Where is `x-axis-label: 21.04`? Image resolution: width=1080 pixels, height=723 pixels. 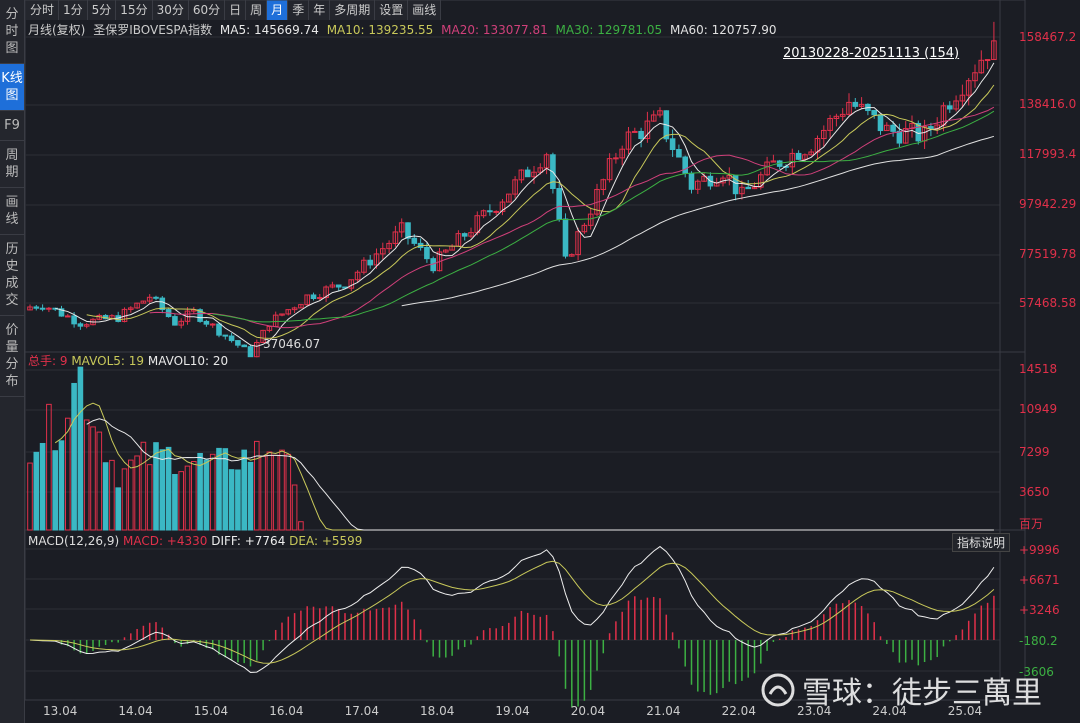 x-axis-label: 21.04 is located at coordinates (663, 711).